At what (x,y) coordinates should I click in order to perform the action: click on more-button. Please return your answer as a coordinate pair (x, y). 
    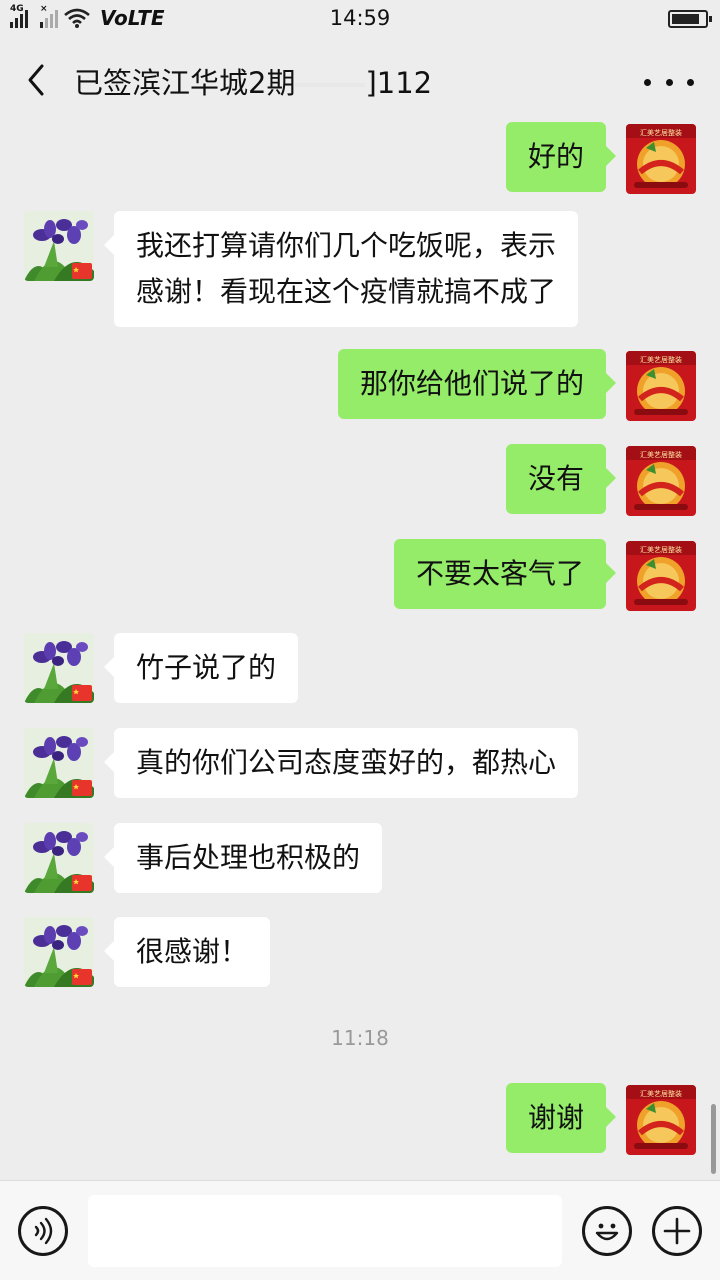
    Looking at the image, I should click on (669, 82).